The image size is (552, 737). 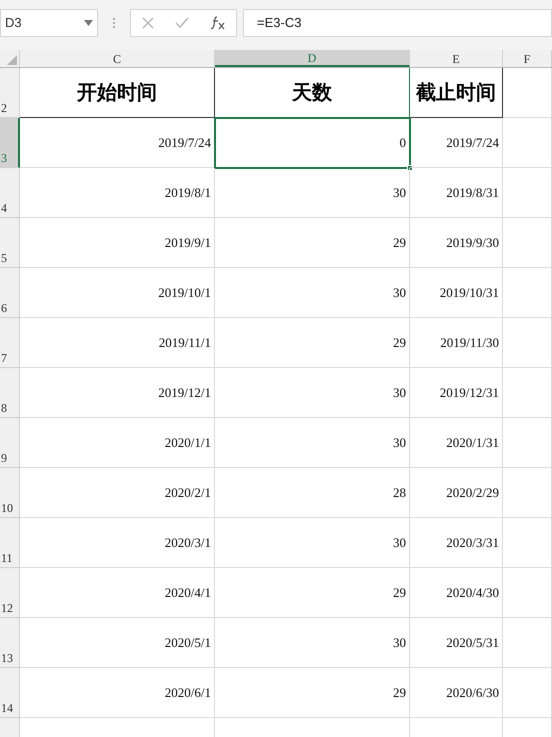 I want to click on table-cell: 2020/2/29, so click(x=456, y=493).